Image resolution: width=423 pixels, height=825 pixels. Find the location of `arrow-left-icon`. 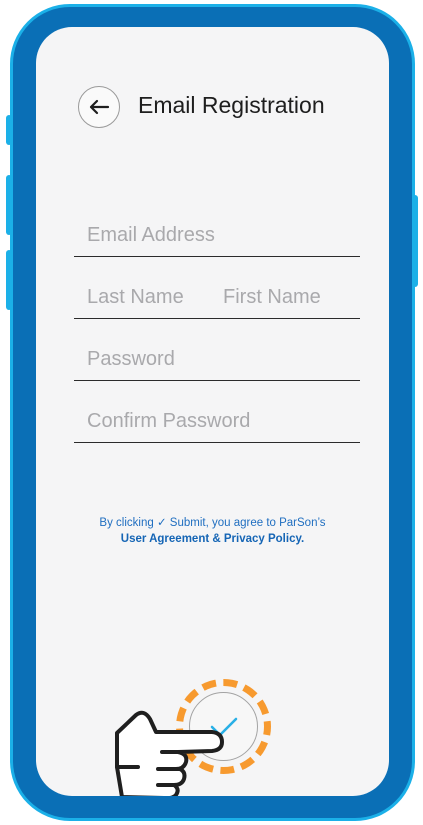

arrow-left-icon is located at coordinates (99, 107).